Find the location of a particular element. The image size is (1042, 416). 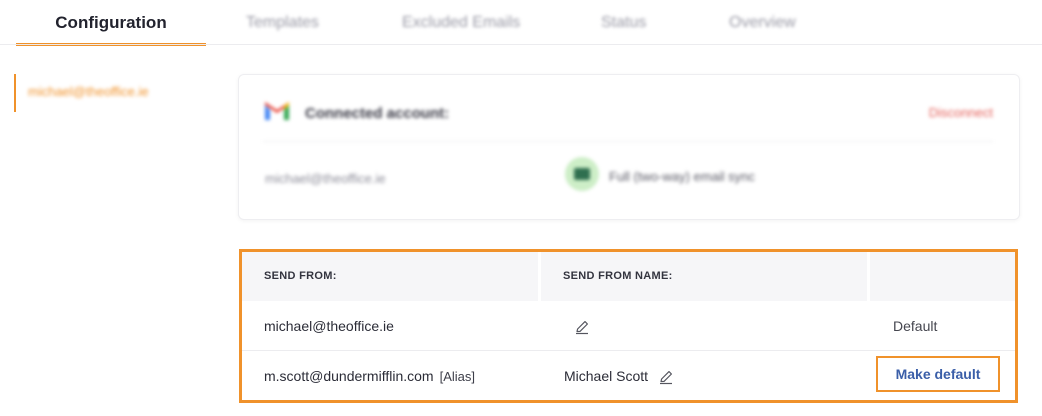

sync-icon is located at coordinates (582, 174).